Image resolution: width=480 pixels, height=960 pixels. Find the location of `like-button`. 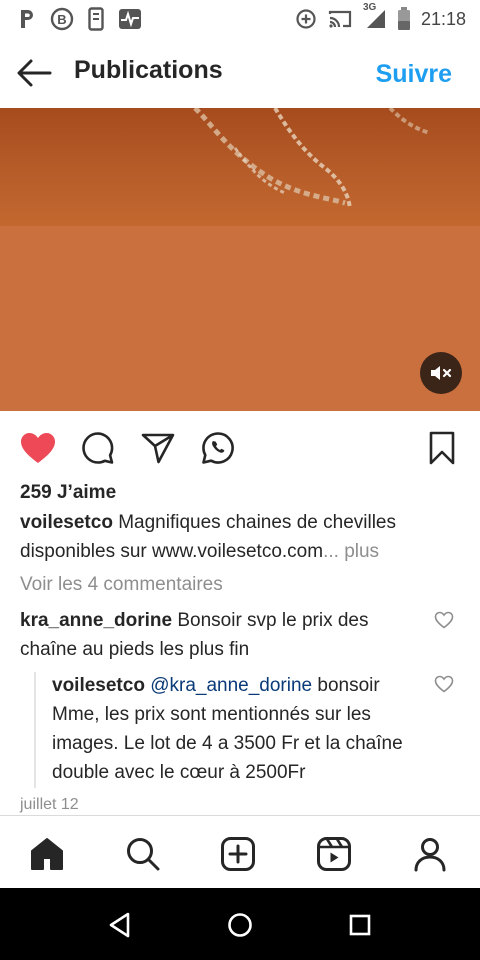

like-button is located at coordinates (38, 448).